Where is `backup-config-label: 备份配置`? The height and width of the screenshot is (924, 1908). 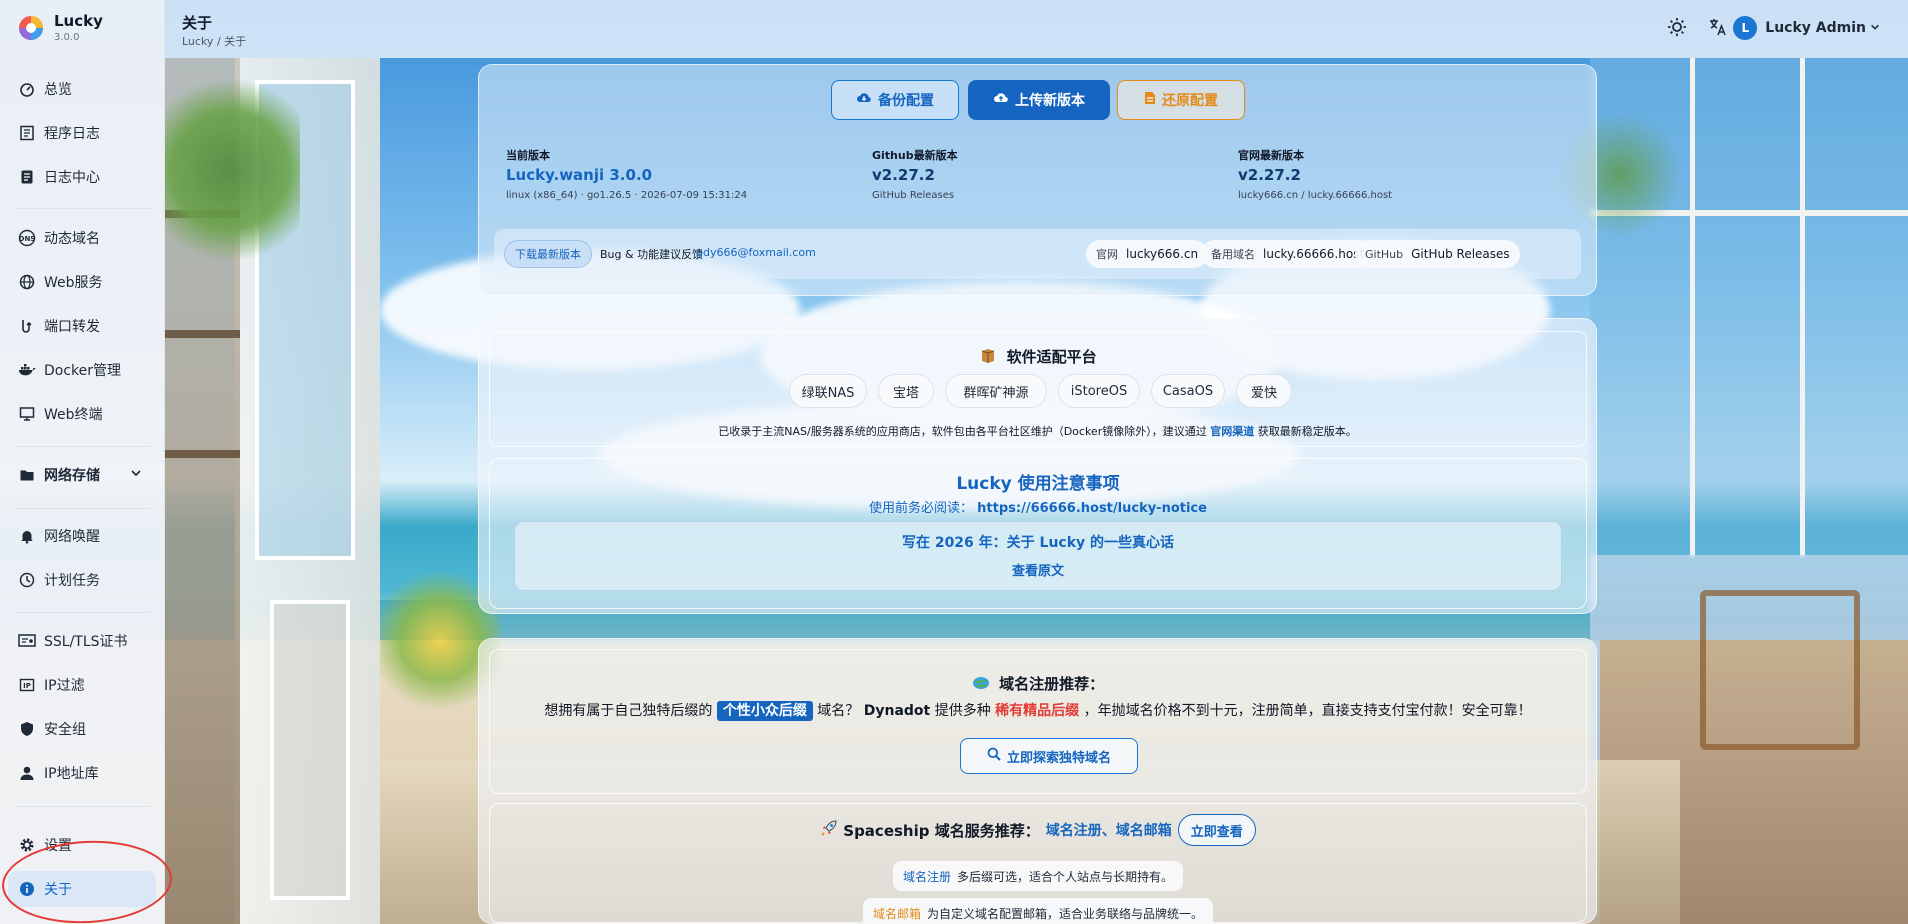 backup-config-label: 备份配置 is located at coordinates (906, 101).